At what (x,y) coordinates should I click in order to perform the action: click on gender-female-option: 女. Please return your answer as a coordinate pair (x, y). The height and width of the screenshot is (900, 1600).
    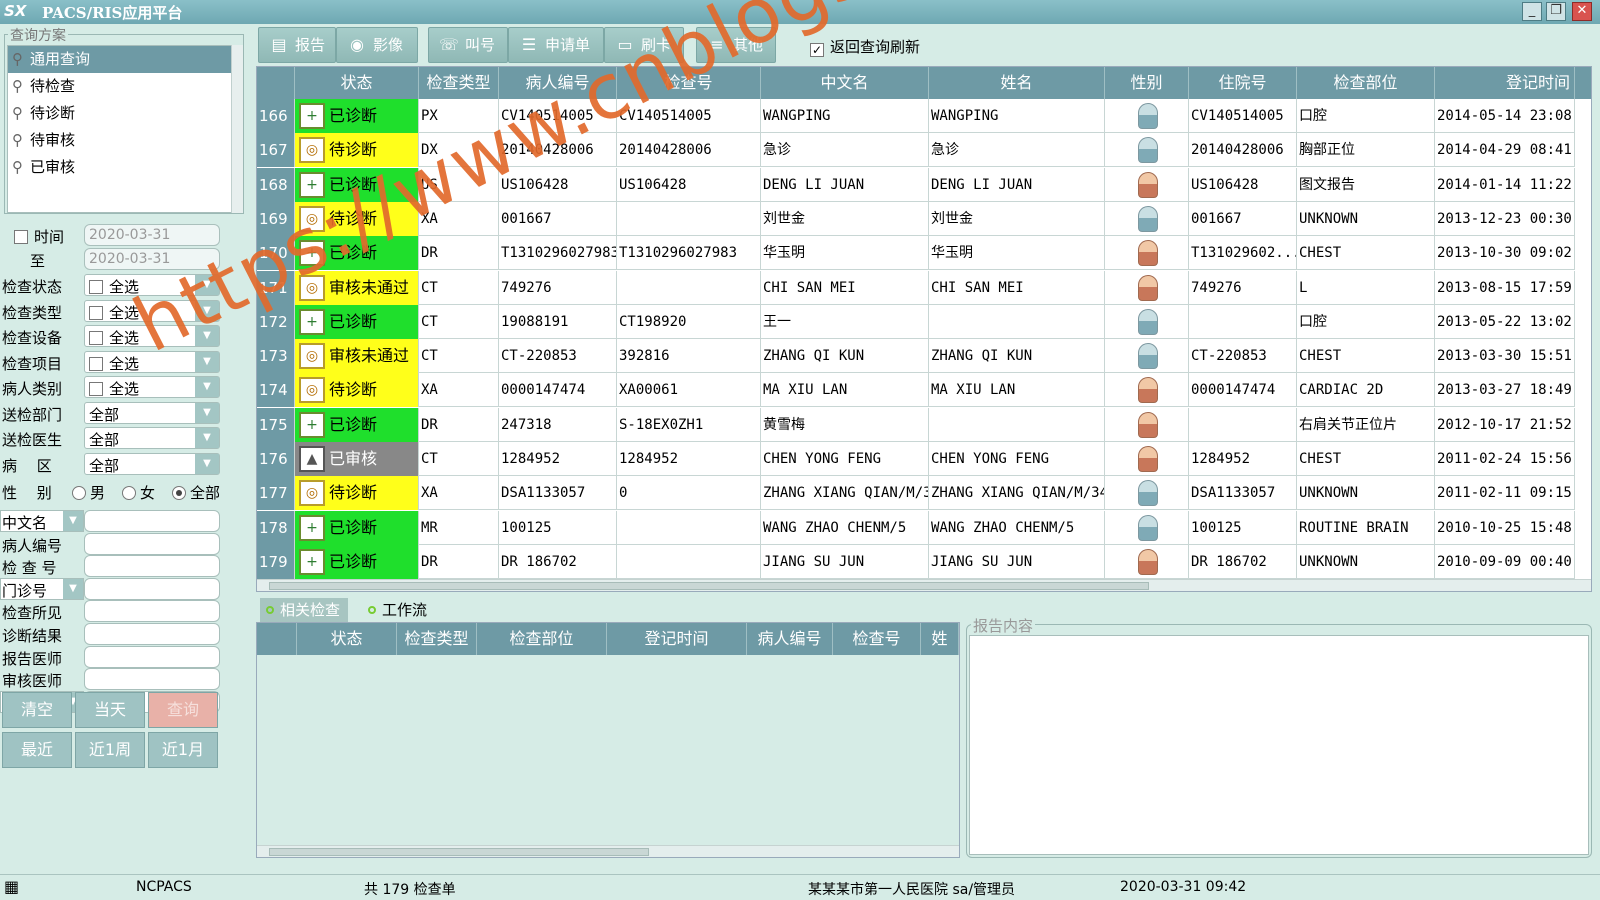
    Looking at the image, I should click on (138, 492).